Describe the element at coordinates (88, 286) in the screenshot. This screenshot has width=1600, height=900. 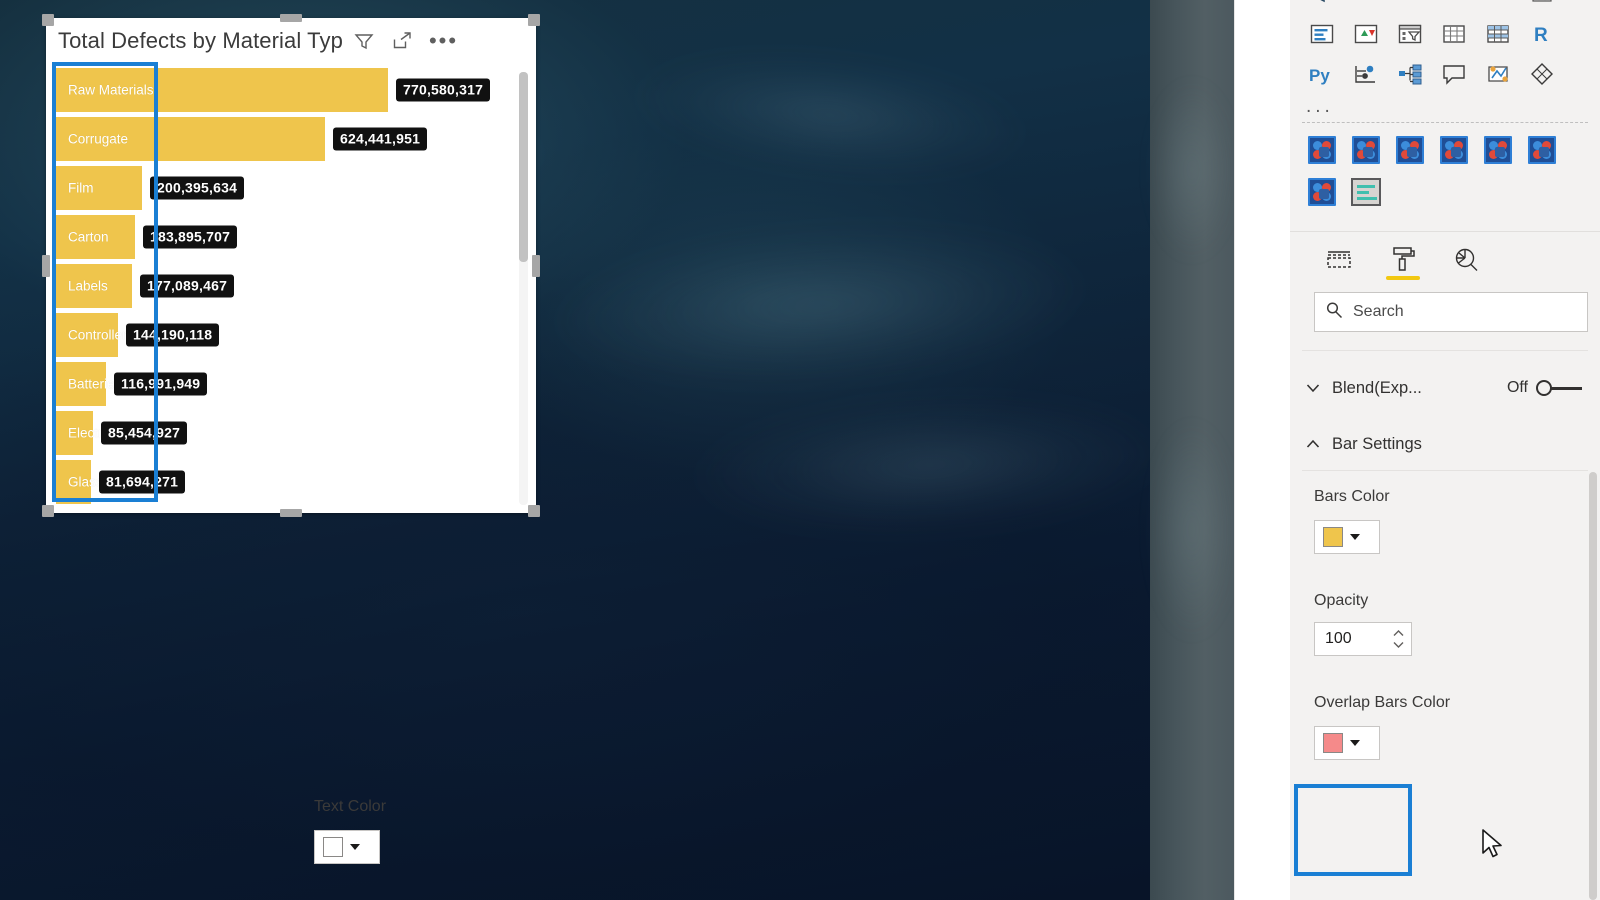
I see `bar-category-label: Labels` at that location.